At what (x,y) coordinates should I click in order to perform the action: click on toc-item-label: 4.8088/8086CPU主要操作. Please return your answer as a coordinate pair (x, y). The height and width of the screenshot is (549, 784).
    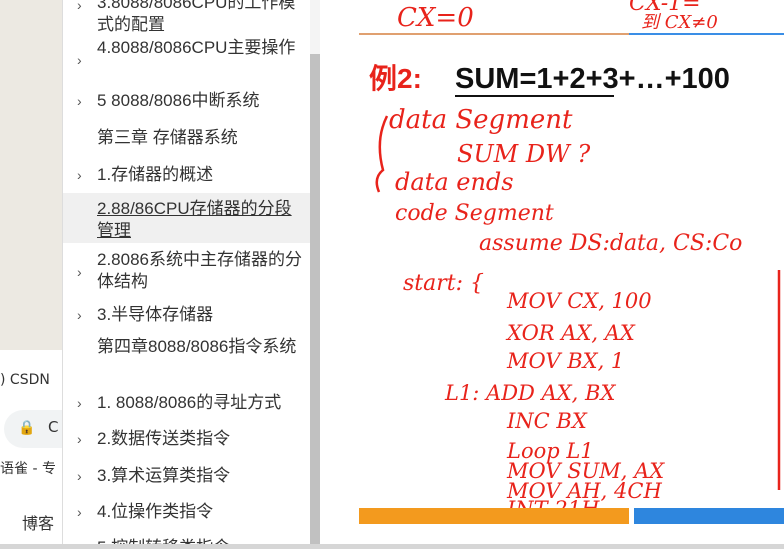
    Looking at the image, I should click on (196, 47).